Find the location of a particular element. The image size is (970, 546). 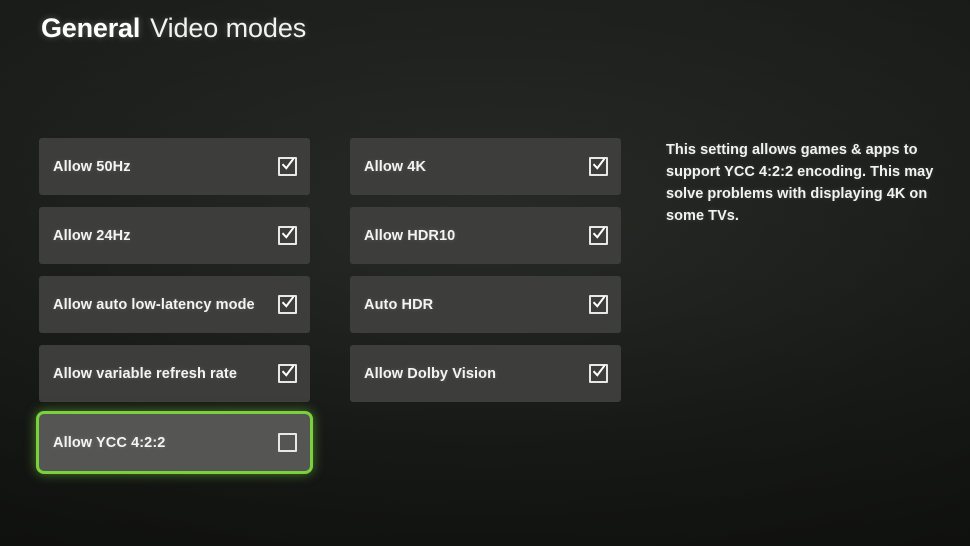

breadcrumb: General Video modes is located at coordinates (173, 28).